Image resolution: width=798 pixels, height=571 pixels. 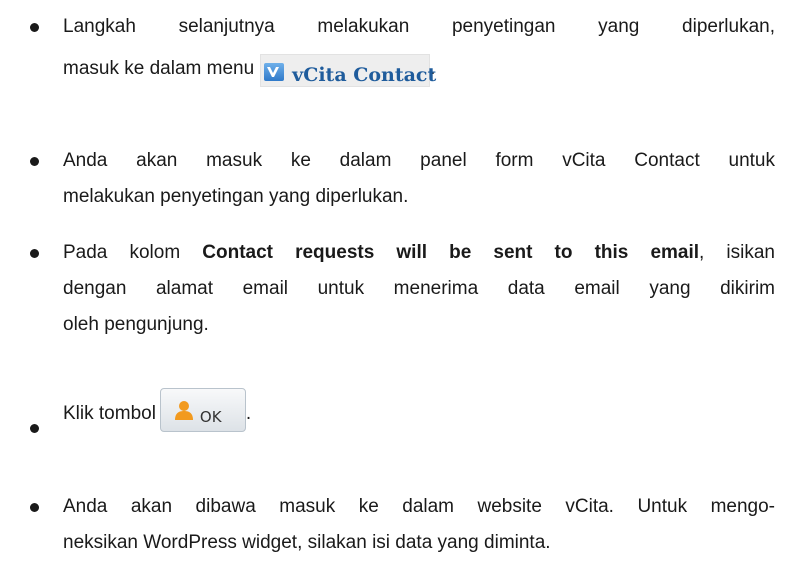 I want to click on item-text: melakukan penyetingan yang diperlukan., so click(x=236, y=196).